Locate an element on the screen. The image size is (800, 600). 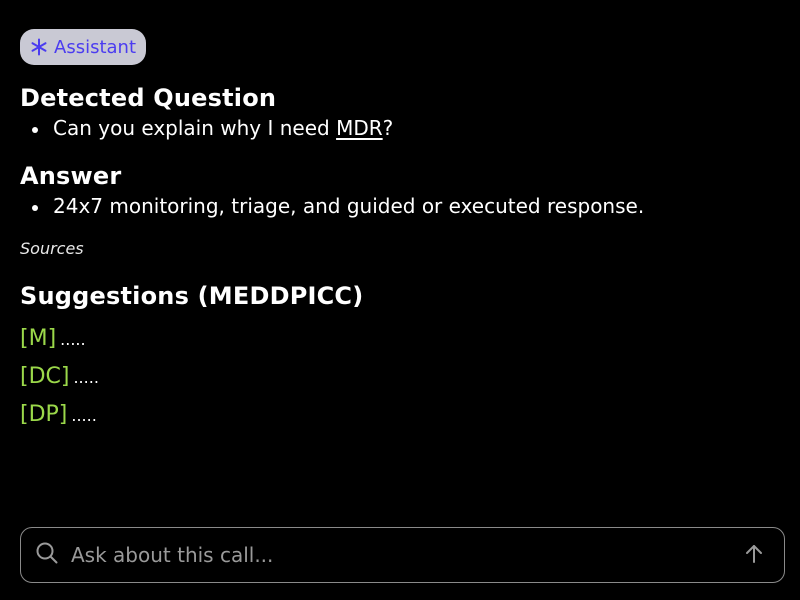
suggestion-tag: [DC] is located at coordinates (45, 376).